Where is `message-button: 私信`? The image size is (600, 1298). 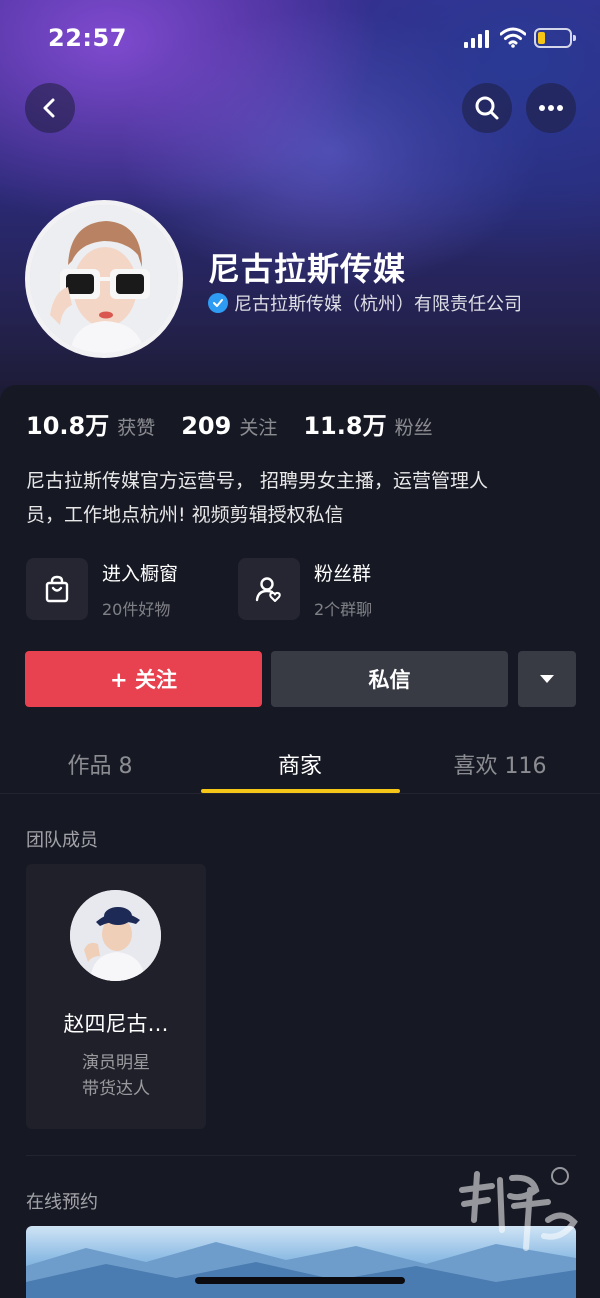
message-button: 私信 is located at coordinates (389, 679).